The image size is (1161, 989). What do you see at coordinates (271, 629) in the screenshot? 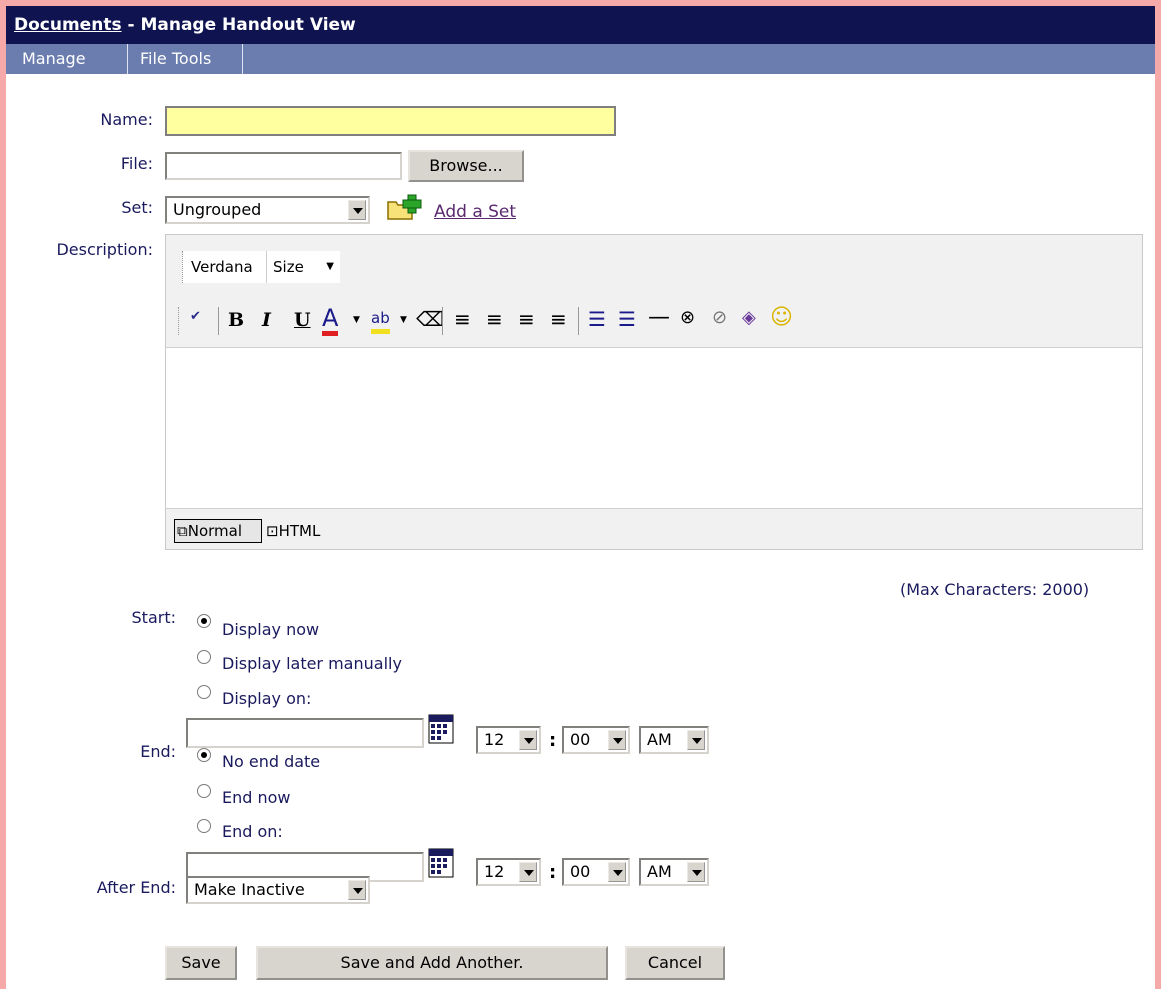
I see `start-display-now-label: Display now` at bounding box center [271, 629].